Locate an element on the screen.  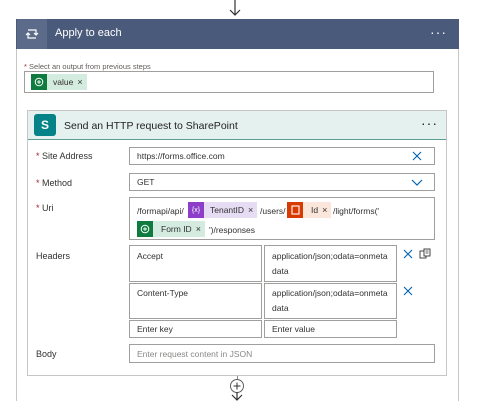
select-output-input: value × is located at coordinates (229, 82).